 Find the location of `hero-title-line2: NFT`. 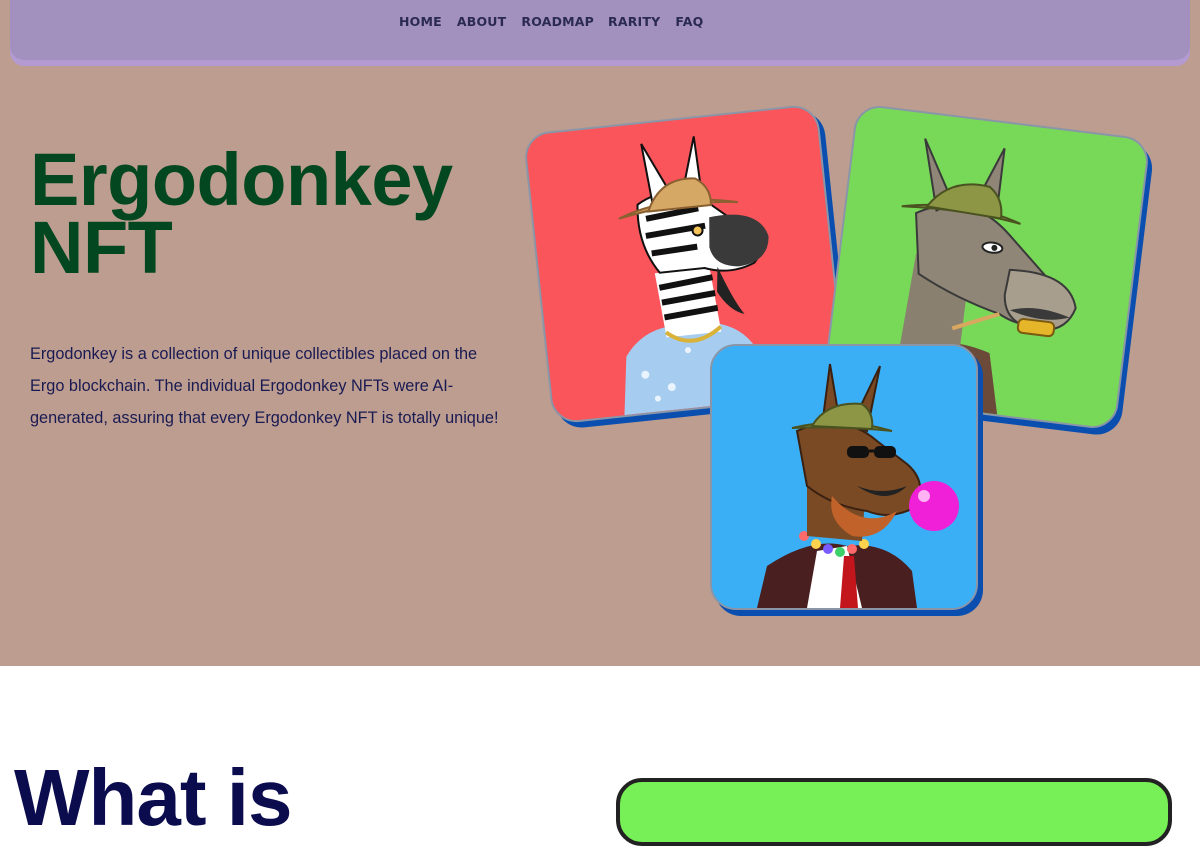

hero-title-line2: NFT is located at coordinates (101, 247).